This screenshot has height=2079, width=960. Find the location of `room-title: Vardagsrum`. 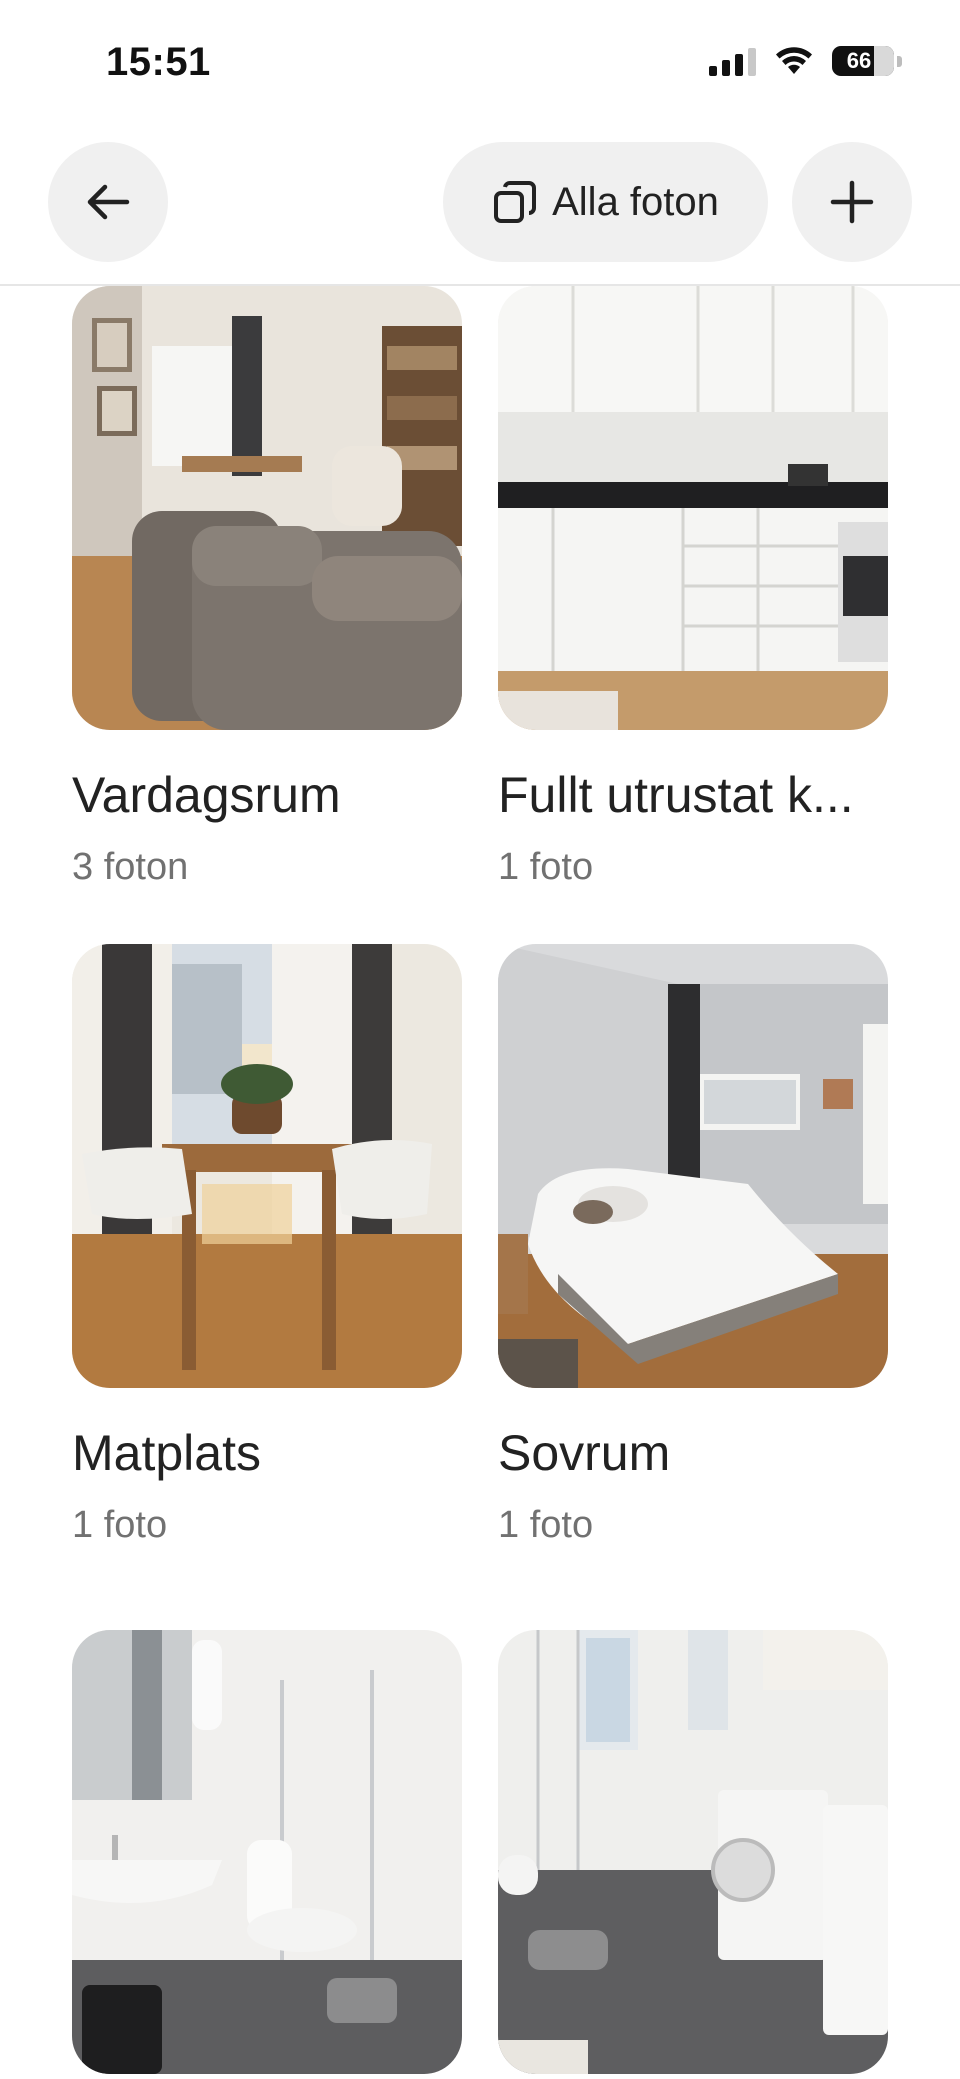

room-title: Vardagsrum is located at coordinates (206, 795).